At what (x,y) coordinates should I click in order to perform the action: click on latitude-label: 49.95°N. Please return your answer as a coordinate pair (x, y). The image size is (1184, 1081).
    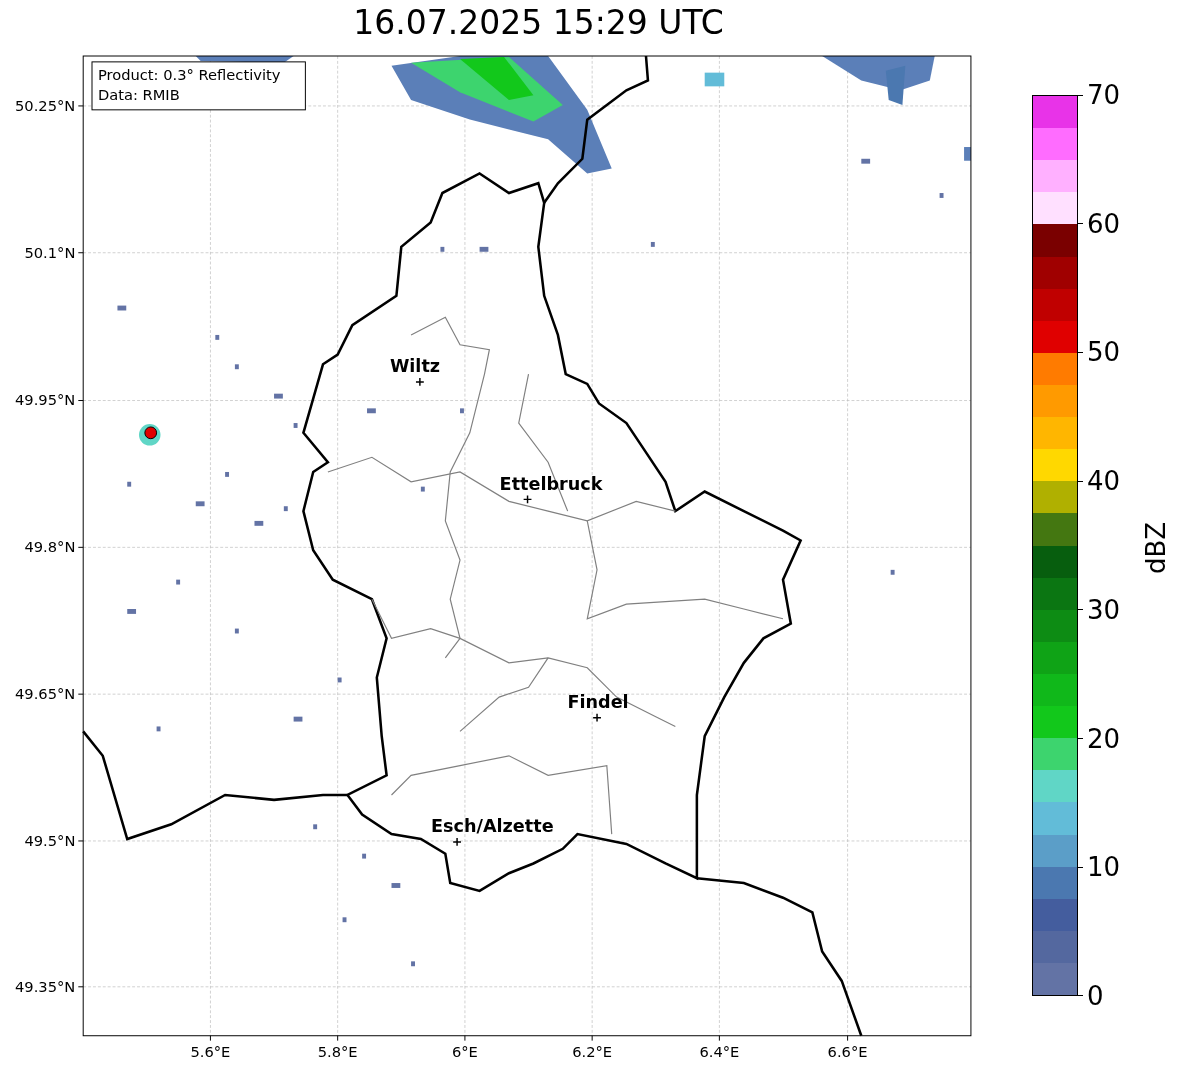
    Looking at the image, I should click on (45, 400).